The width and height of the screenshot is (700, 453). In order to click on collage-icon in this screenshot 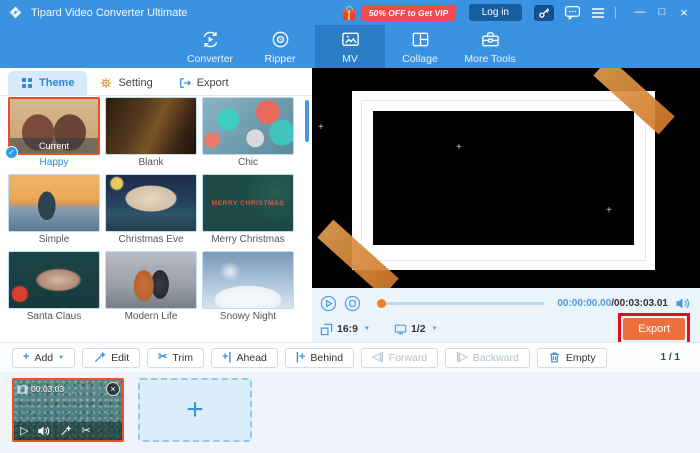, I will do `click(420, 39)`.